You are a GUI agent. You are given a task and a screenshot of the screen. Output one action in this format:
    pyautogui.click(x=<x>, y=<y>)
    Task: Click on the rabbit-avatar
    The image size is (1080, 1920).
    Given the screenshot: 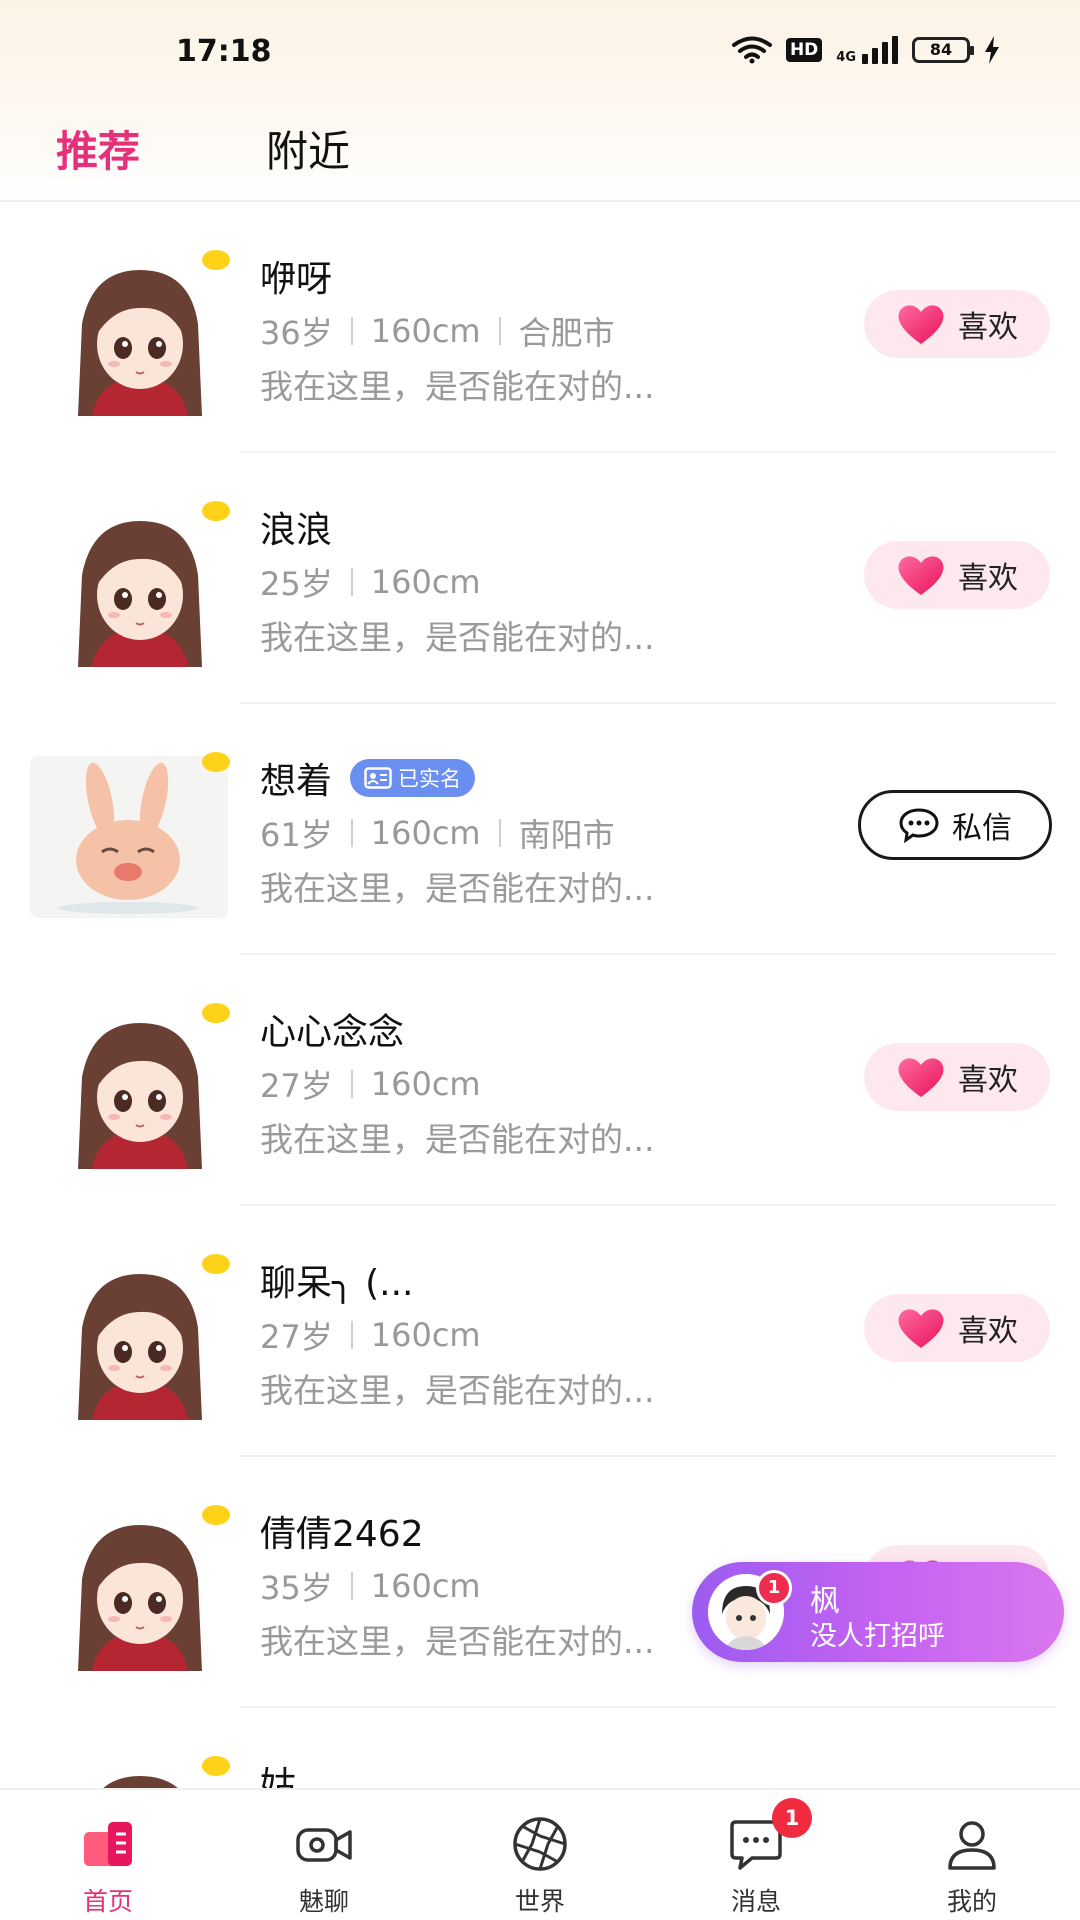 What is the action you would take?
    pyautogui.click(x=129, y=837)
    